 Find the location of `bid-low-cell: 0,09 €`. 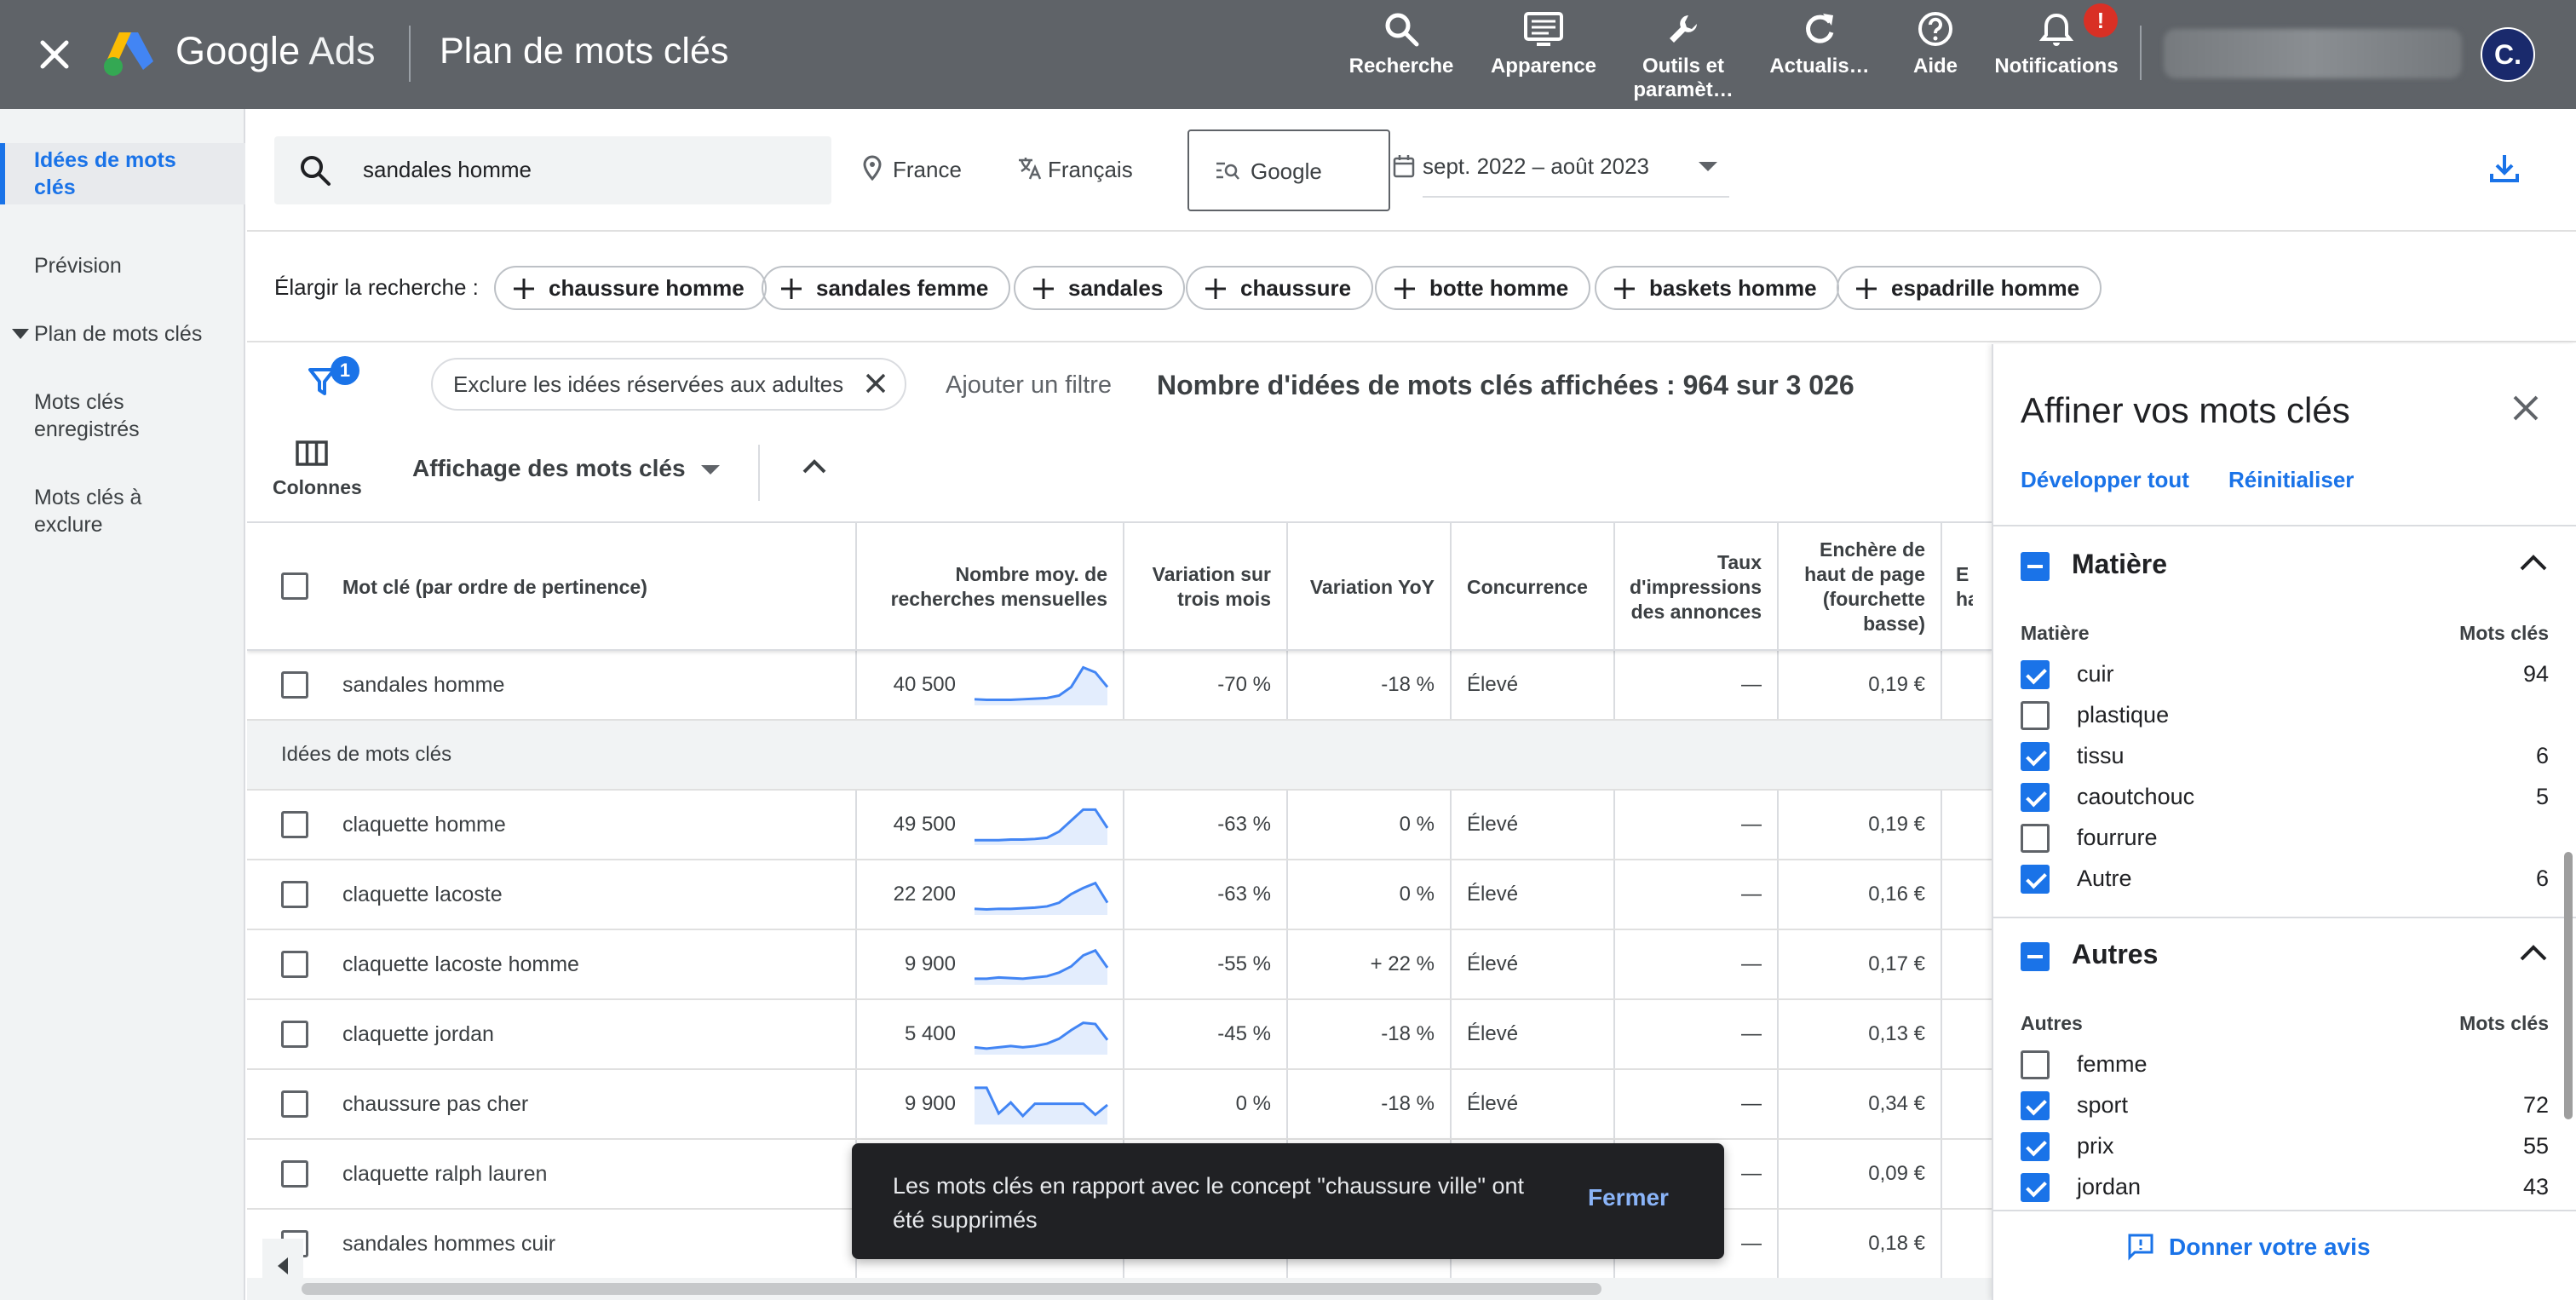

bid-low-cell: 0,09 € is located at coordinates (1861, 1174).